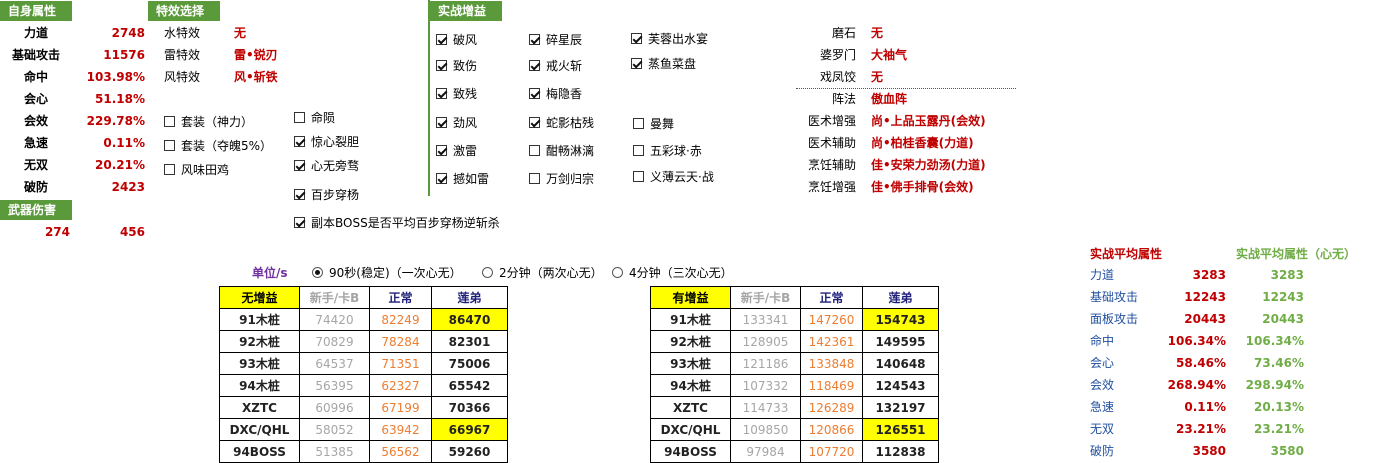 Image resolution: width=1380 pixels, height=463 pixels. I want to click on buff-checkbox: 致伤, so click(456, 66).